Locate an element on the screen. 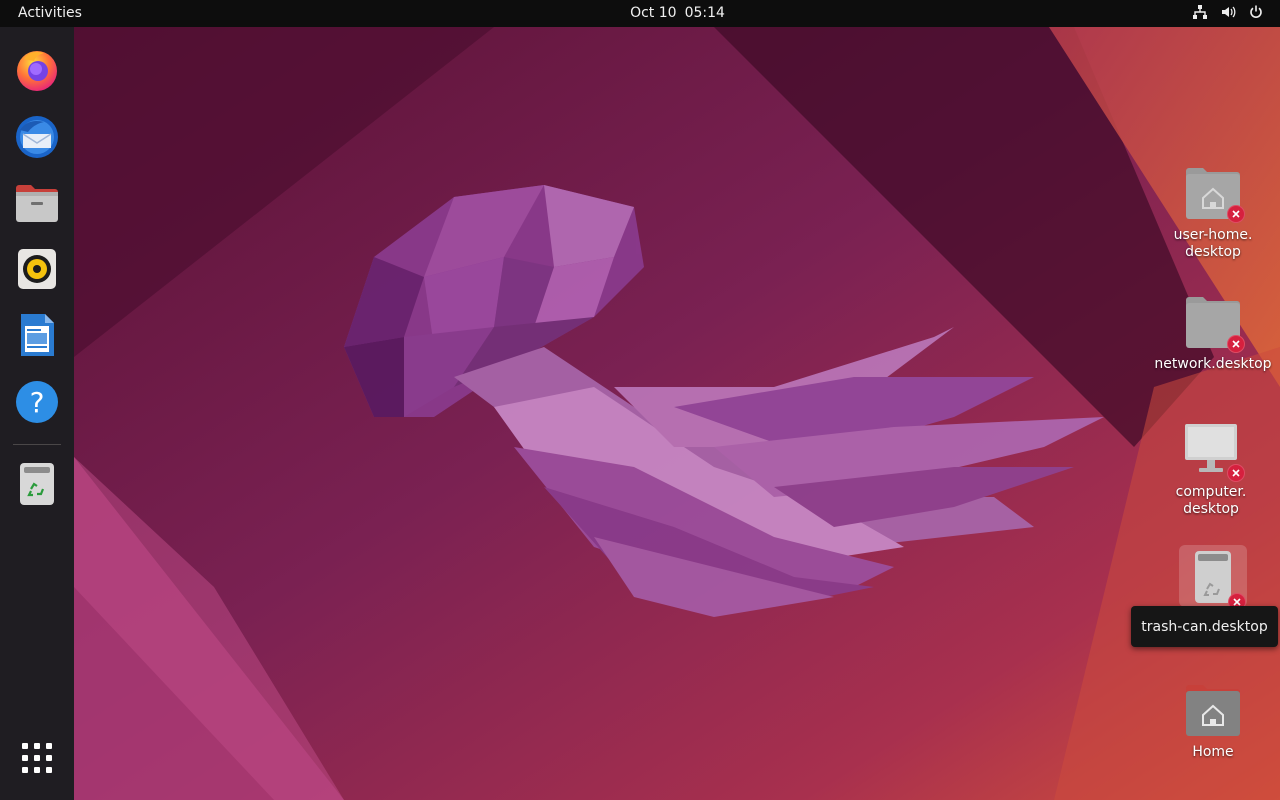  activities-button: Activities is located at coordinates (50, 13).